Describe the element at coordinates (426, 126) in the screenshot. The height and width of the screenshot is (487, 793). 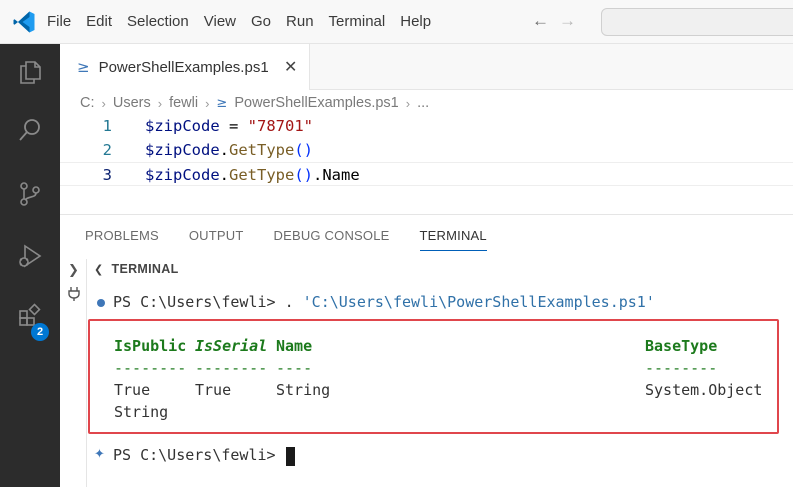
I see `code-line: 1 $zipCode = "78701"` at that location.